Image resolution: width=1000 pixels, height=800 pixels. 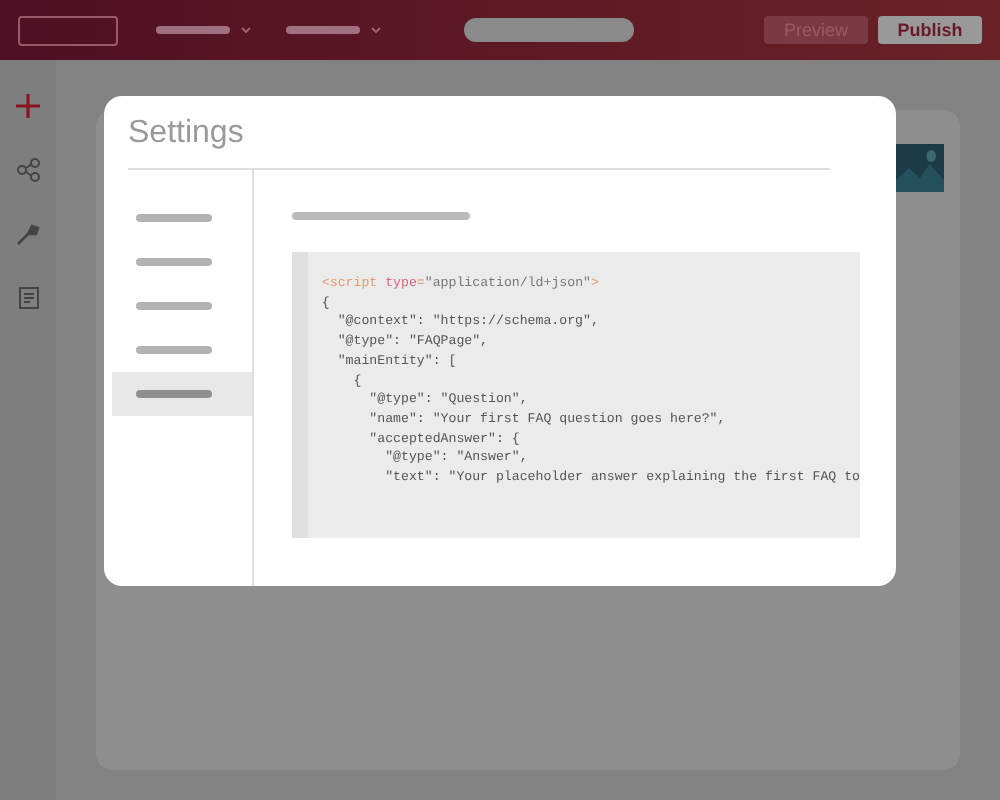 I want to click on toolbar-button: Publish, so click(x=930, y=30).